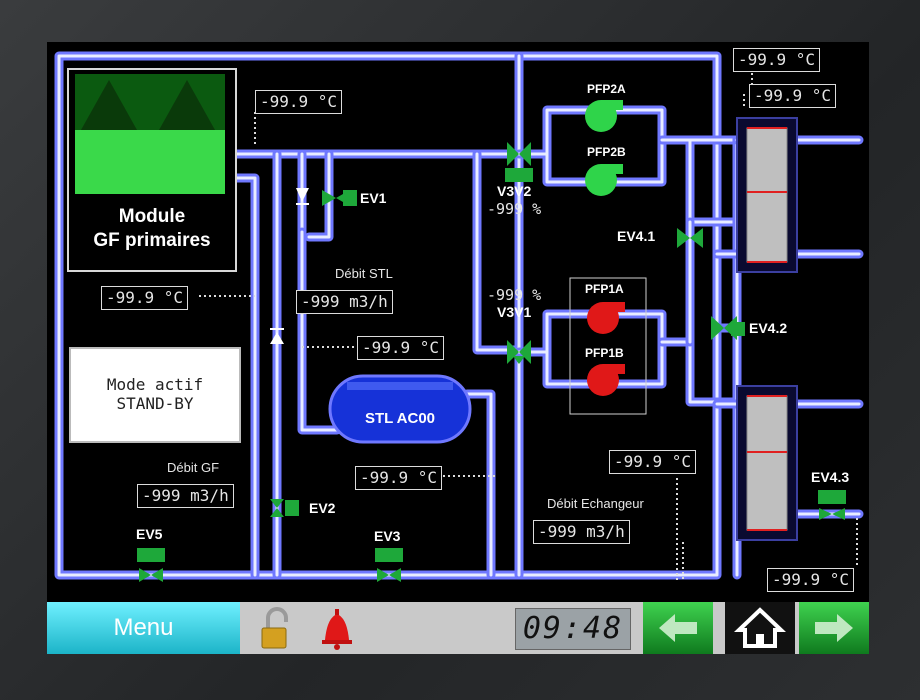 This screenshot has width=920, height=700. Describe the element at coordinates (811, 580) in the screenshot. I see `temp-hx-bottom: -99.9 °C` at that location.